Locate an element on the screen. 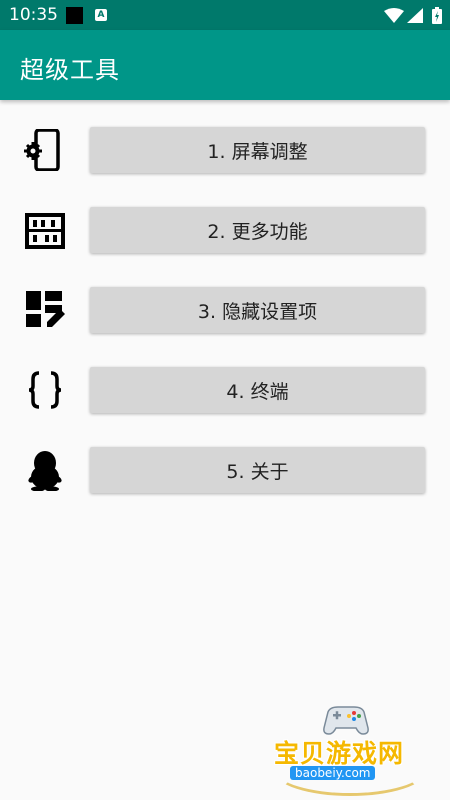 The image size is (450, 800). code-braces-icon is located at coordinates (45, 390).